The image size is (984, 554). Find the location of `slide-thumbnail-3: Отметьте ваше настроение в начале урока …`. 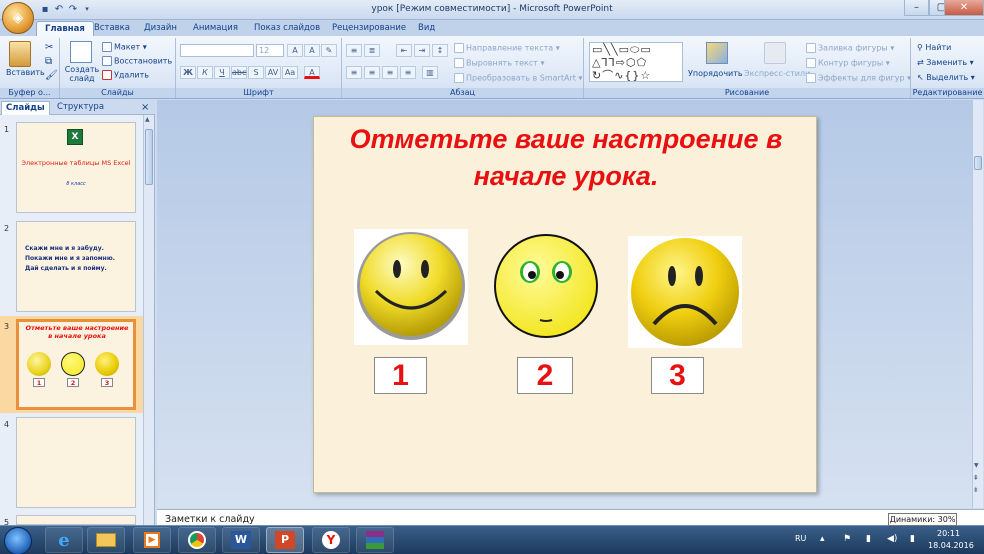

slide-thumbnail-3: Отметьте ваше настроение в начале урока … is located at coordinates (76, 364).